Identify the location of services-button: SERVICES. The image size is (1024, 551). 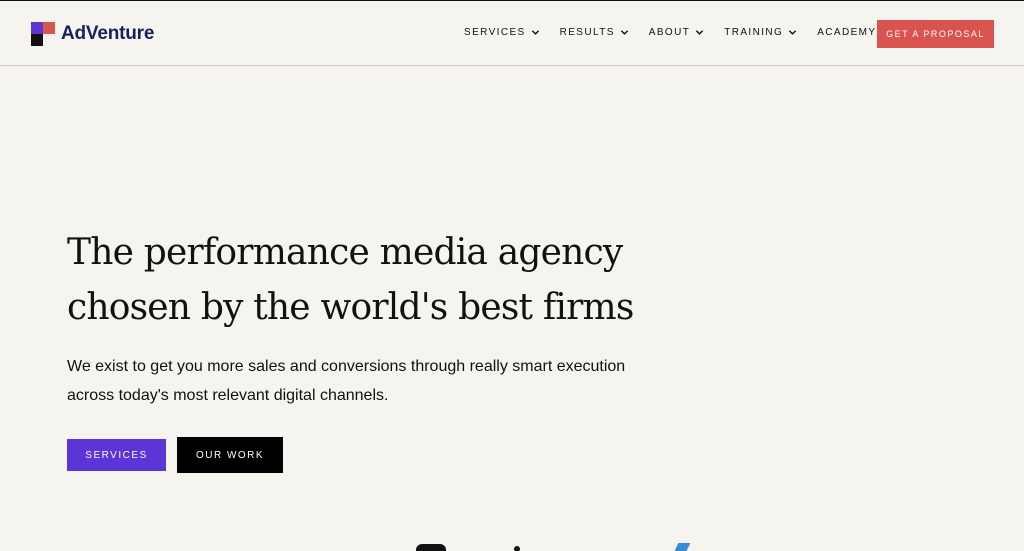
(116, 455).